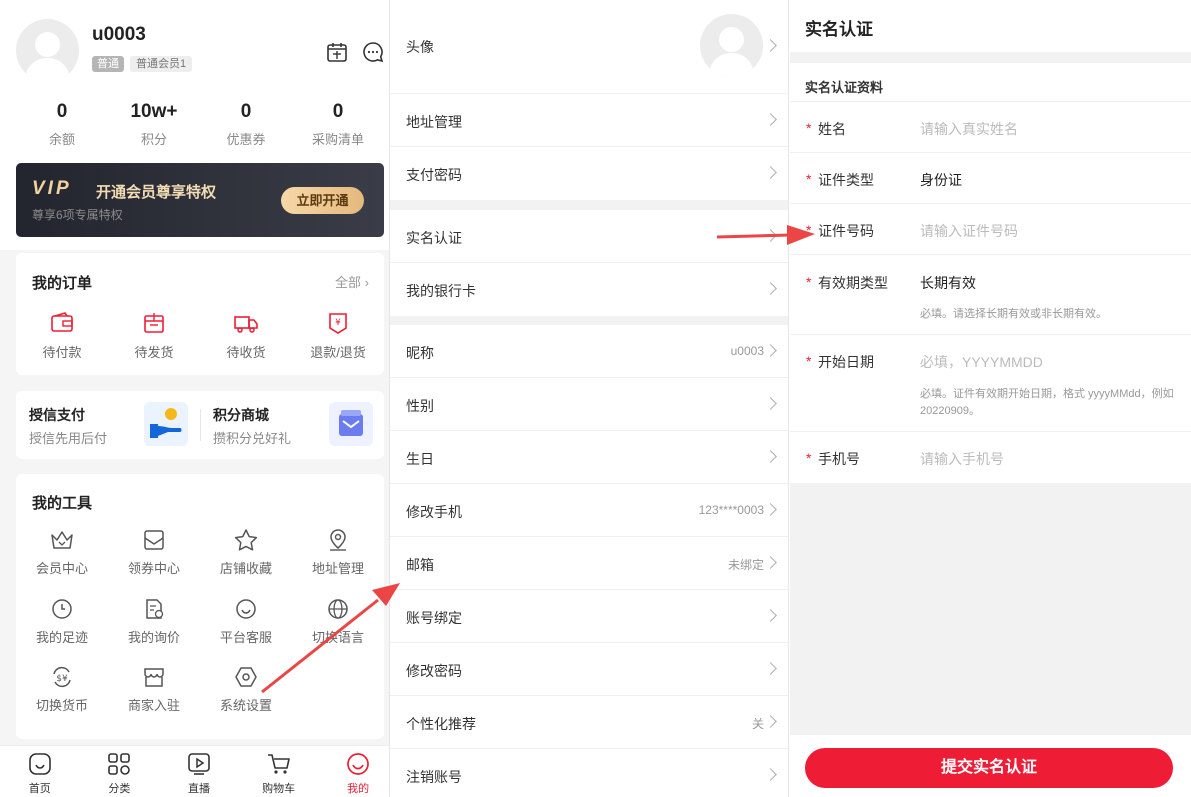 This screenshot has height=797, width=1191. I want to click on tool-switch-currency: $¥ 切换货币, so click(62, 689).